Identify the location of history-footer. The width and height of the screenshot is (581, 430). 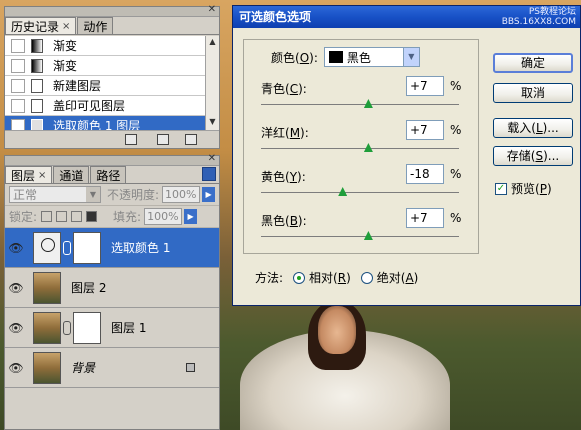
(112, 139).